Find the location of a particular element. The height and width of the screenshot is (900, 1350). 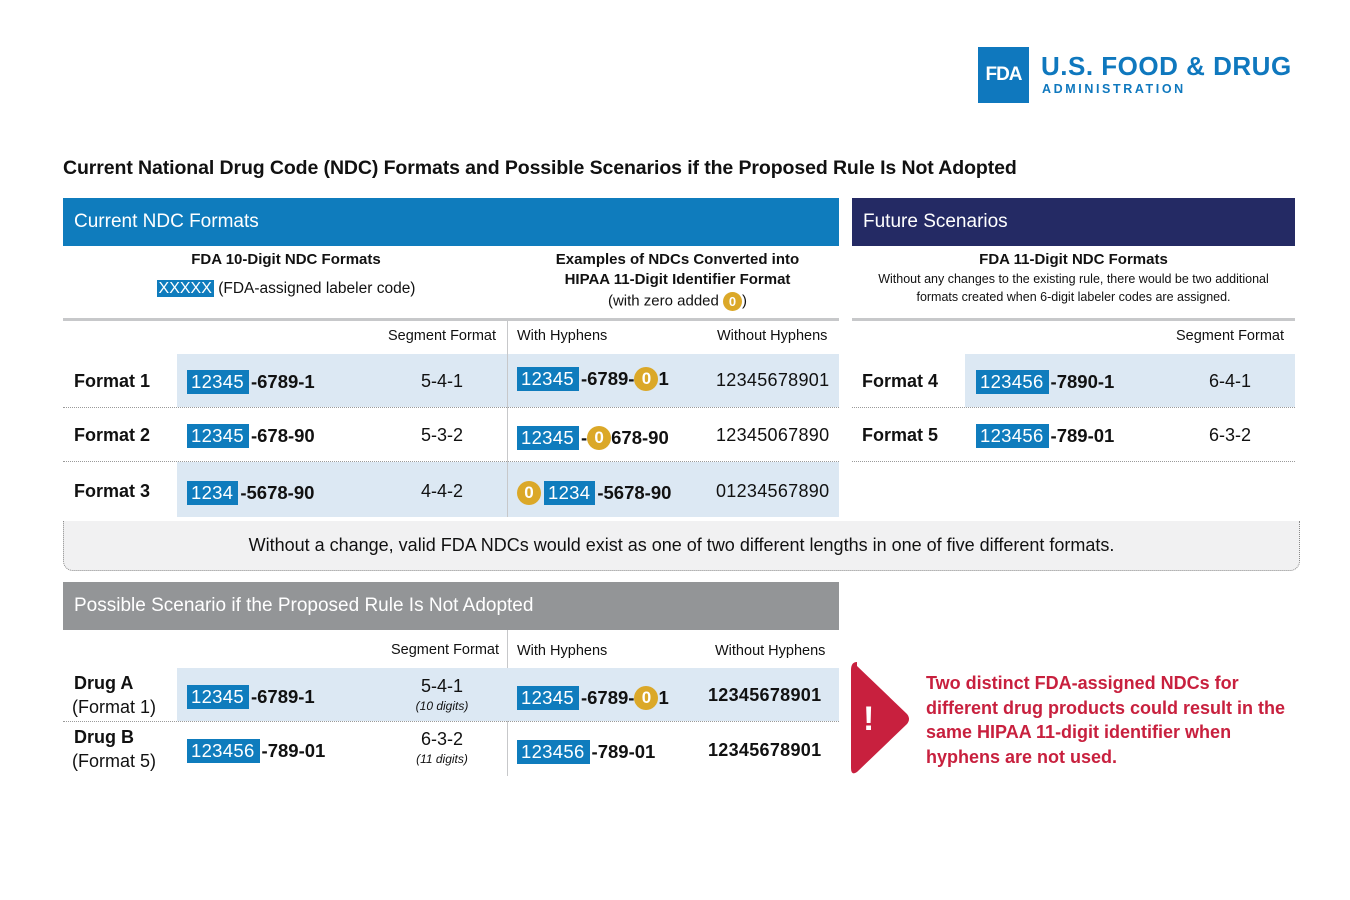

drug-a-hipaa-with-hyphens: 12345 -6789- 0 1 is located at coordinates (593, 698).